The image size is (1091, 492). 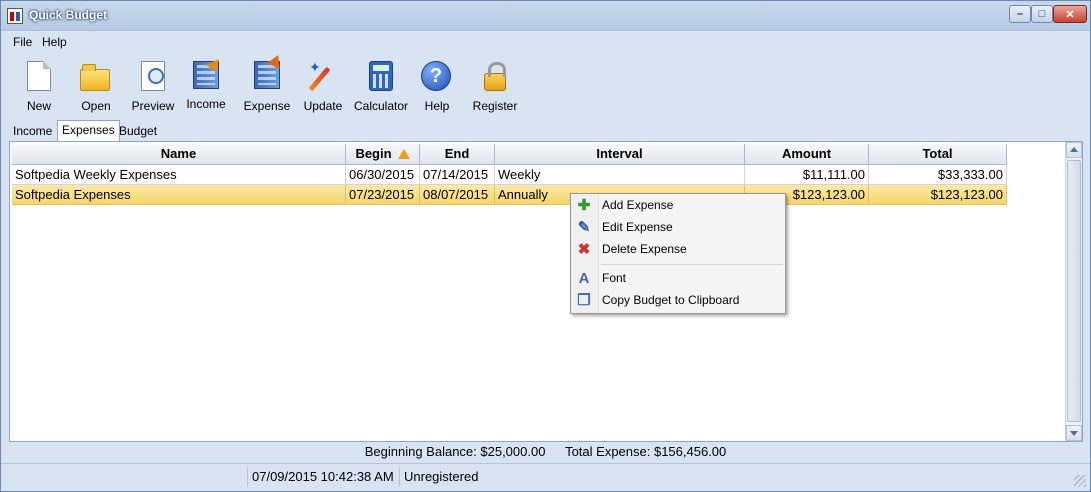 I want to click on cell-begin: 07/23/2015, so click(x=383, y=195).